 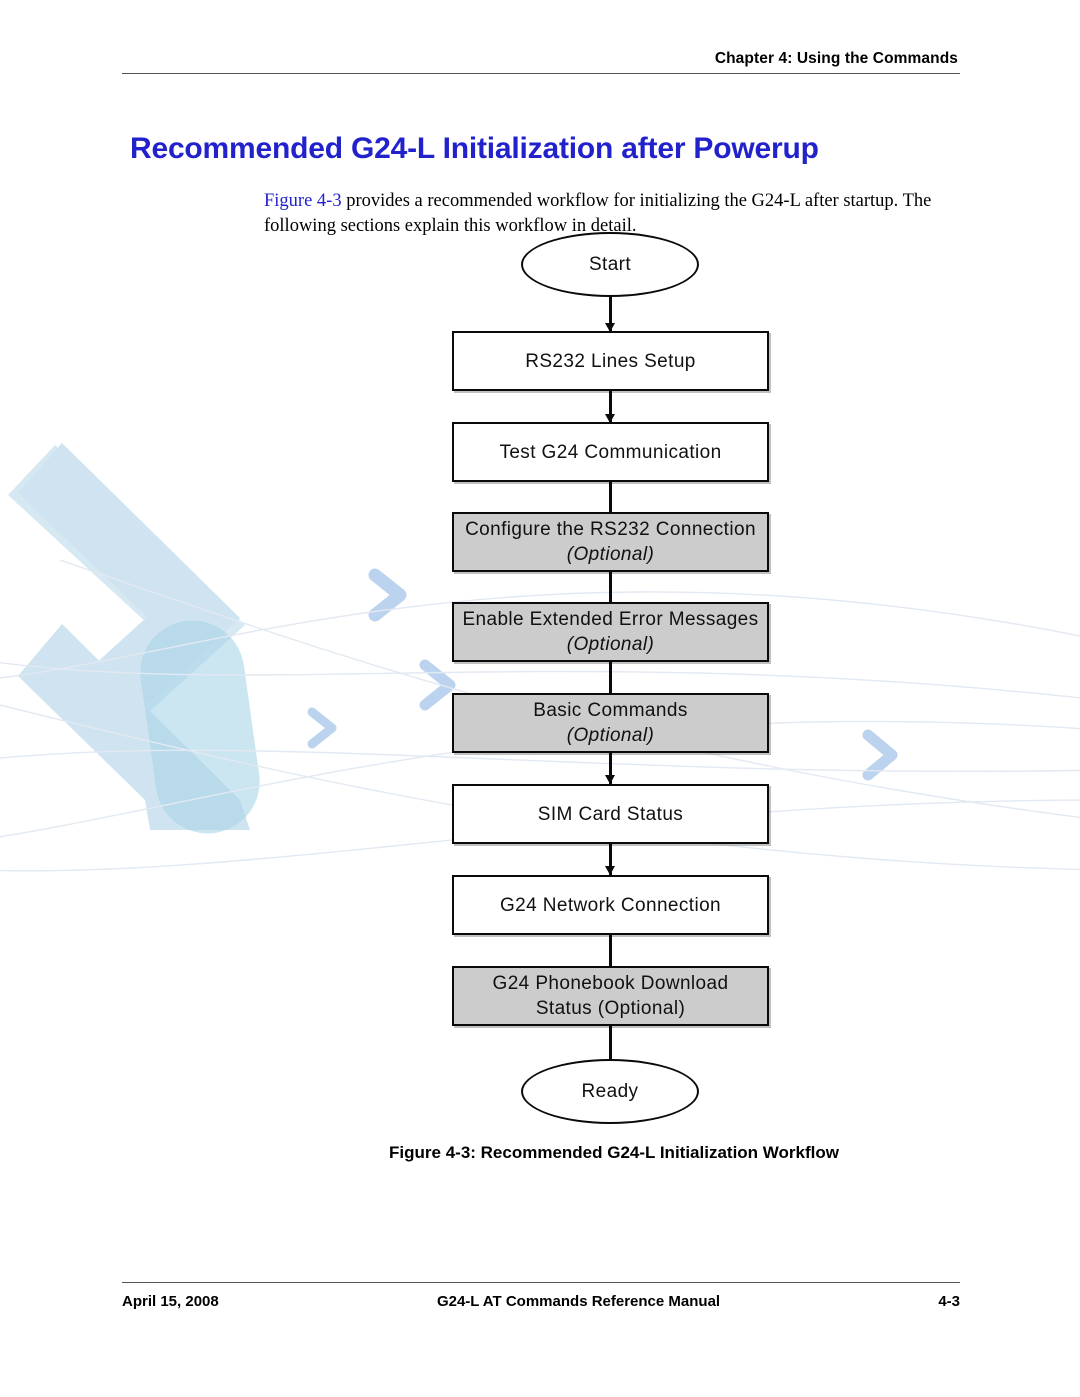 I want to click on flow-node-test-g24-communication-label: Test G24 Communication, so click(x=610, y=452).